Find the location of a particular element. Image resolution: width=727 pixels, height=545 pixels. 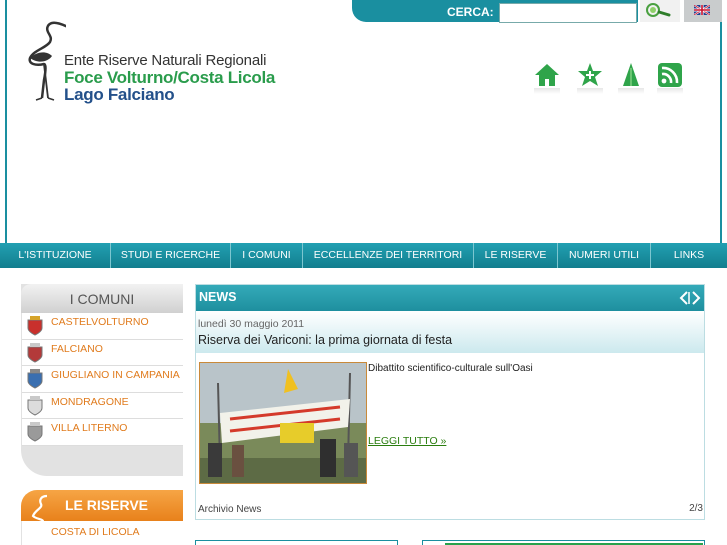

comune-item-villa-literno: VILLA LITERNO is located at coordinates (102, 432).